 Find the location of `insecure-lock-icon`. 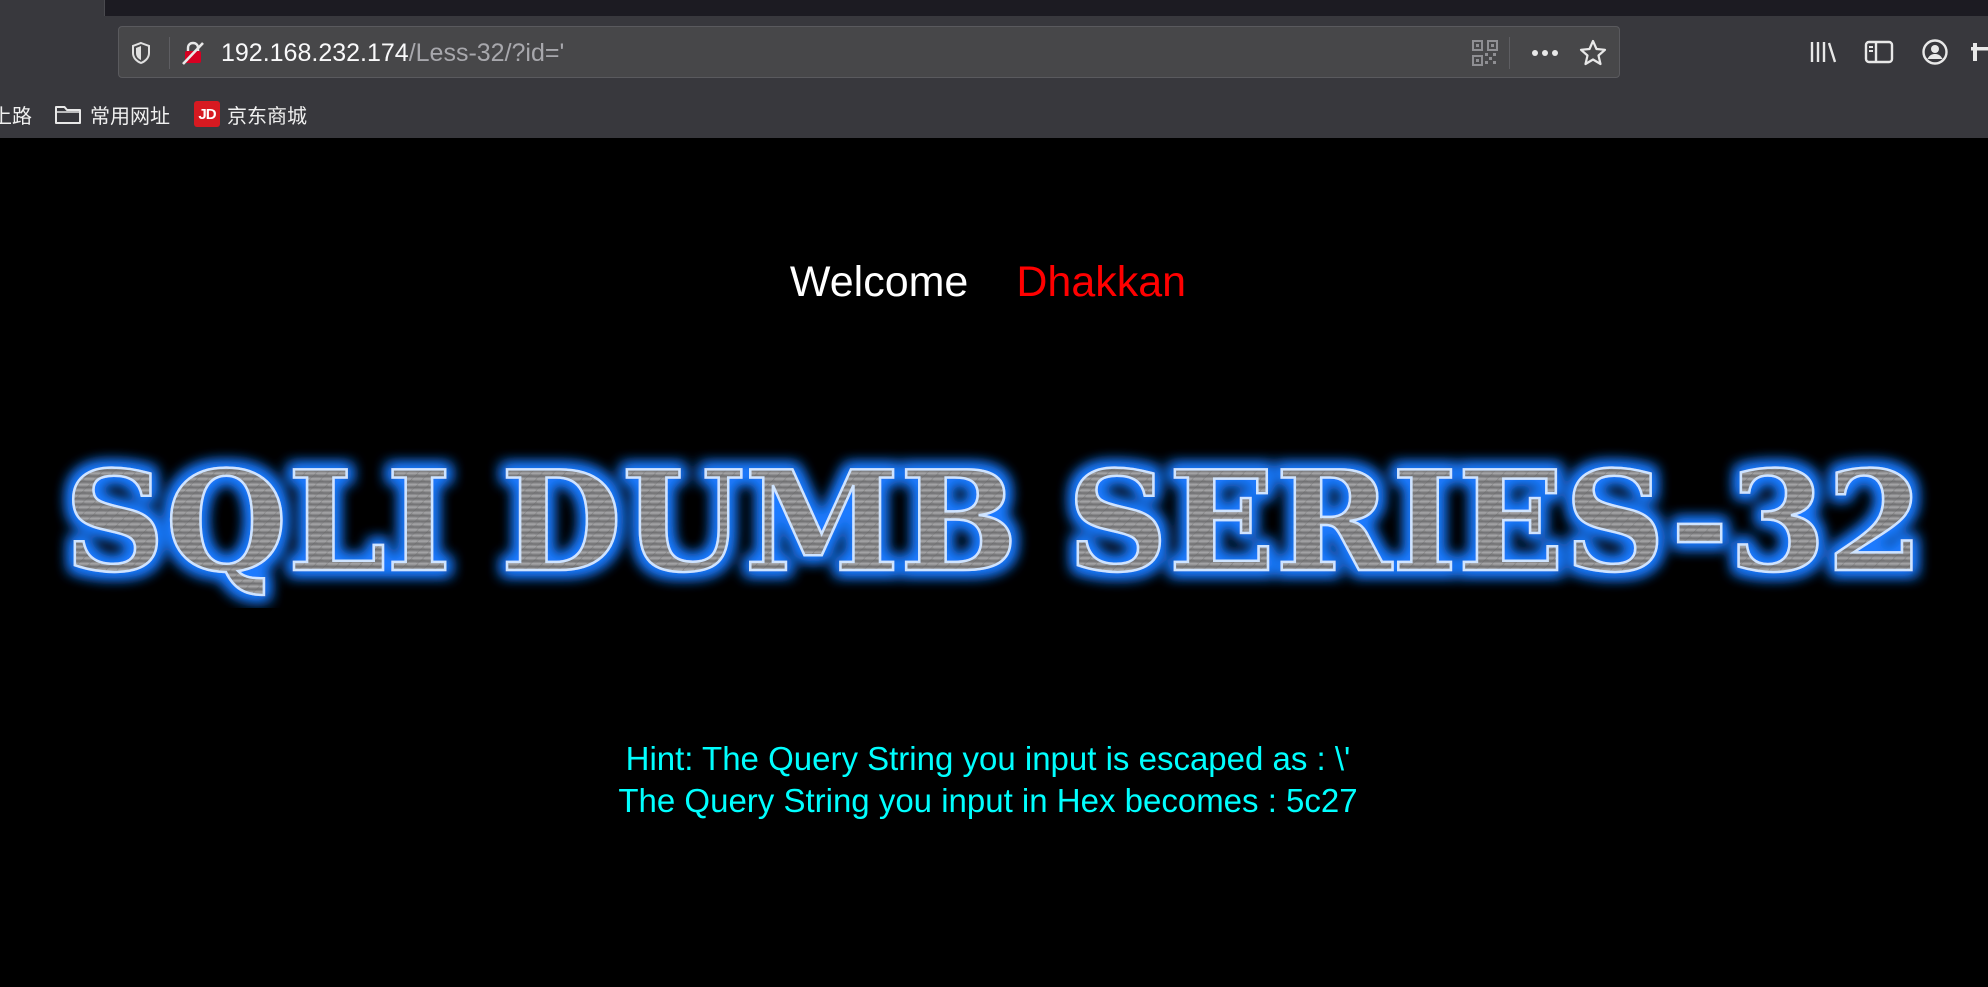

insecure-lock-icon is located at coordinates (193, 53).